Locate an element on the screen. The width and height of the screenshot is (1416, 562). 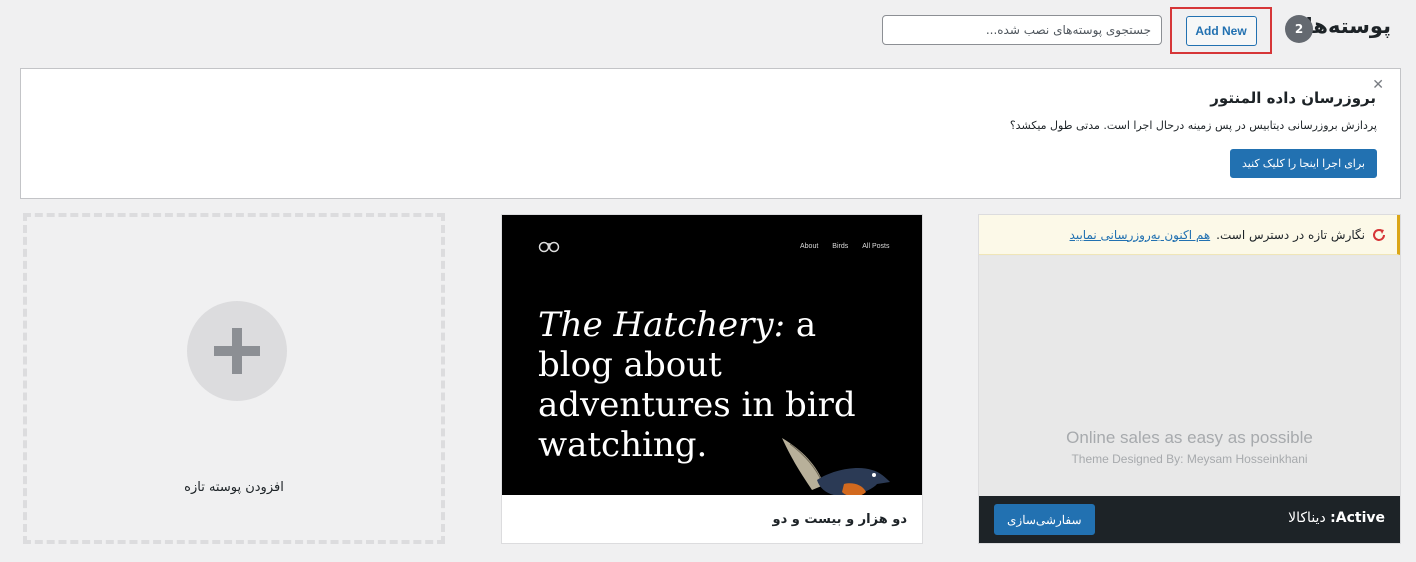
add-new-button: Add New is located at coordinates (1221, 30).